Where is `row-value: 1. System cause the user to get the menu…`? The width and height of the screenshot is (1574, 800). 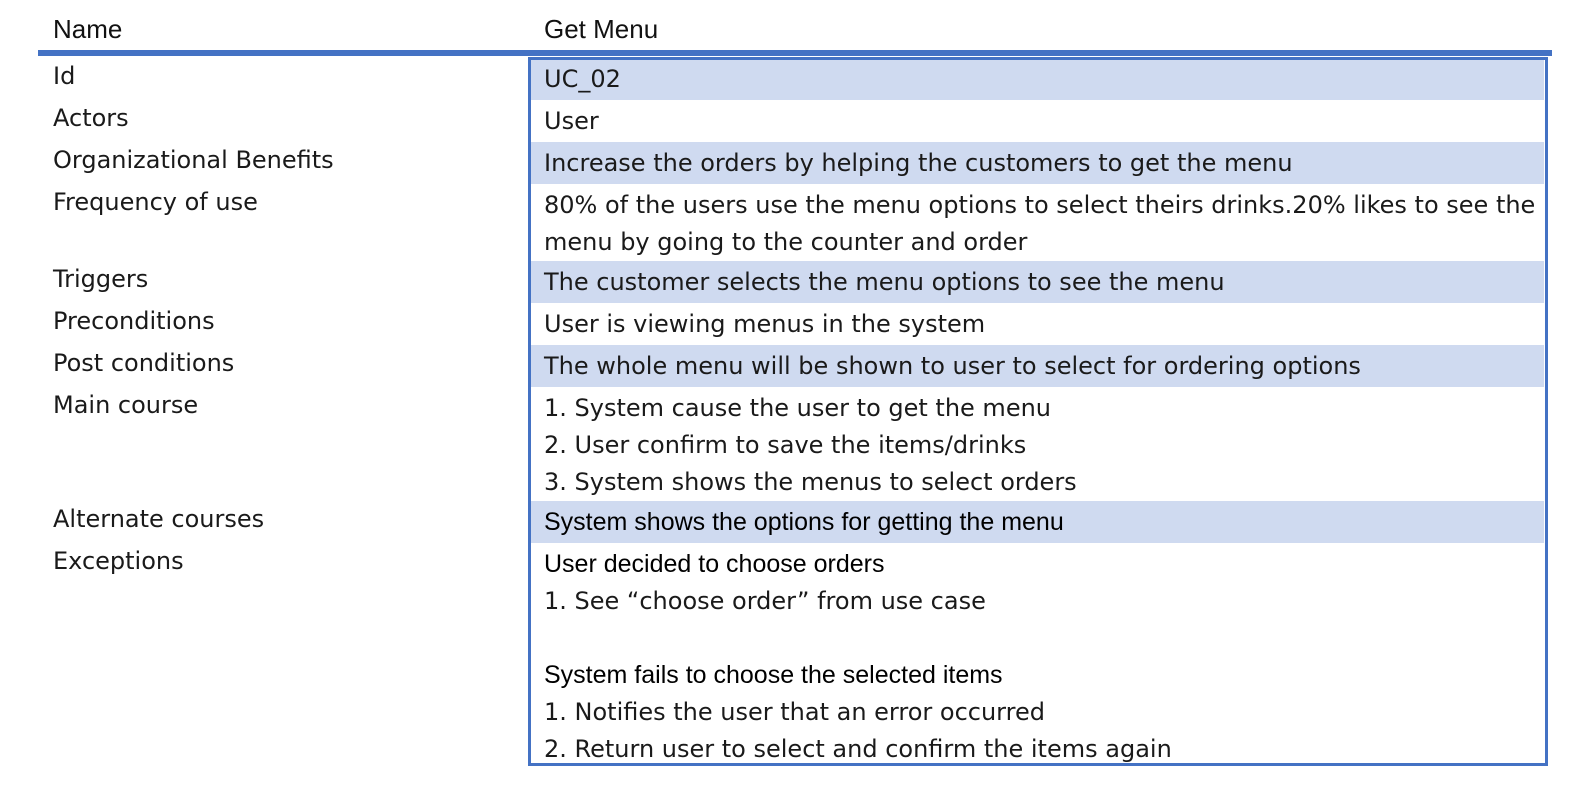
row-value: 1. System cause the user to get the menu… is located at coordinates (1037, 444).